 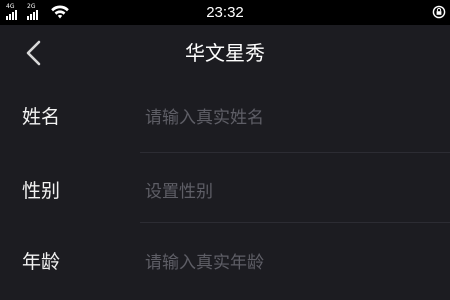 I want to click on page-title: 华文星秀, so click(x=225, y=53).